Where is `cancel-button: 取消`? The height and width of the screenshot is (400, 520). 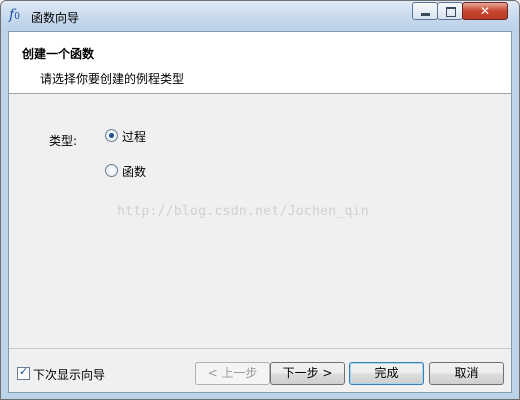
cancel-button: 取消 is located at coordinates (466, 373).